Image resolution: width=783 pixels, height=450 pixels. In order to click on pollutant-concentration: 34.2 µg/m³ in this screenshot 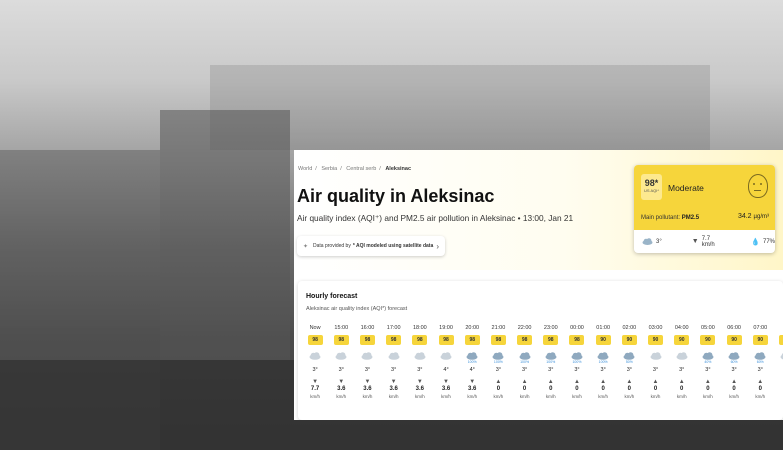, I will do `click(753, 216)`.